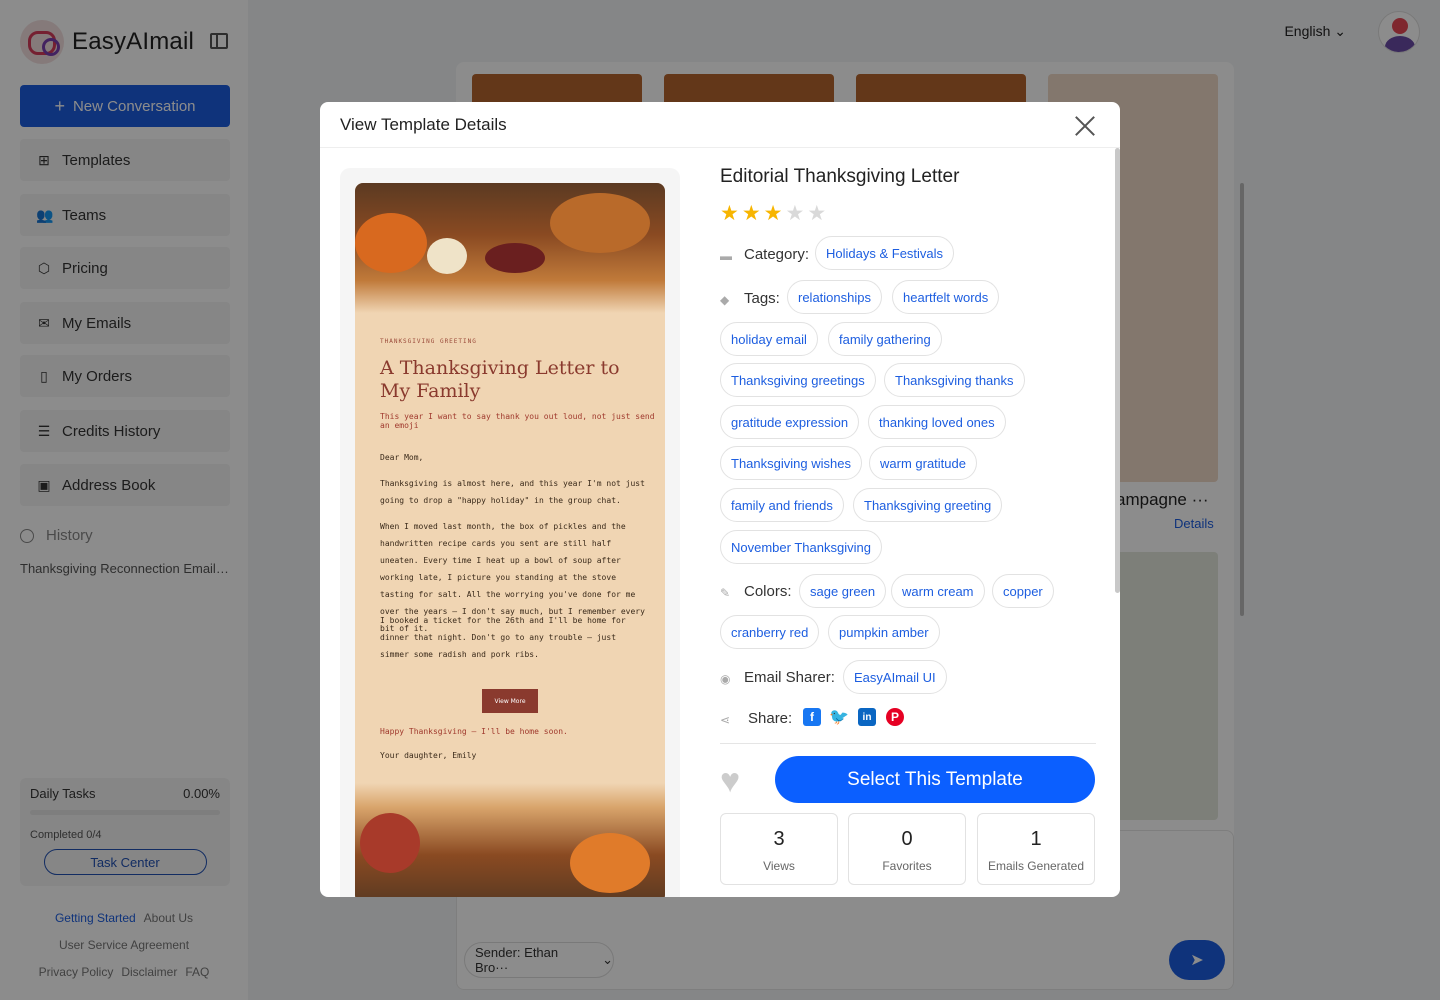  I want to click on preview-salutation: Dear Mom,, so click(402, 457).